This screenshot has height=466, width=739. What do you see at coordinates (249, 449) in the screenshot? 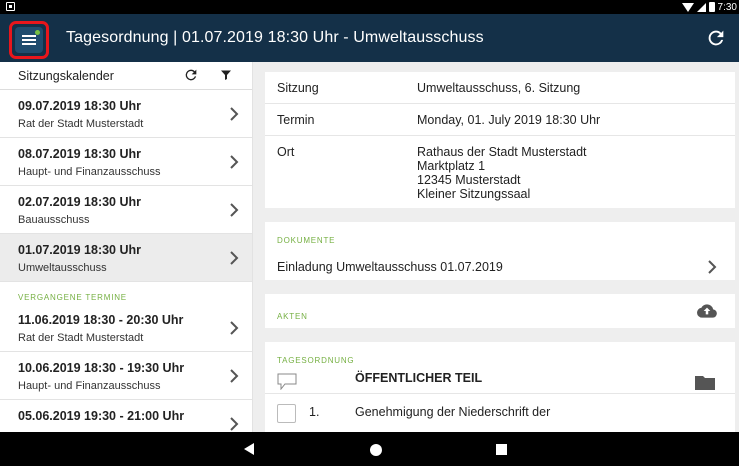
I see `back-icon` at bounding box center [249, 449].